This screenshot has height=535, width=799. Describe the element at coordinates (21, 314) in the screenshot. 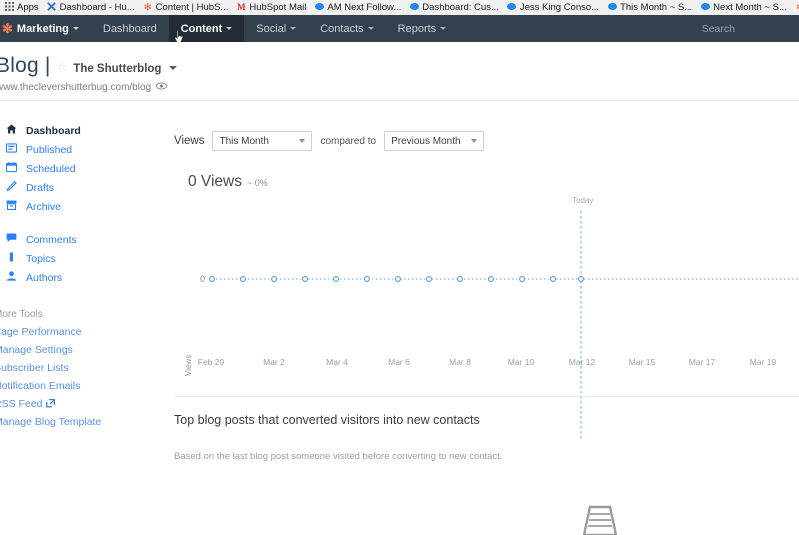

I see `more-tools-header: More Tools` at that location.